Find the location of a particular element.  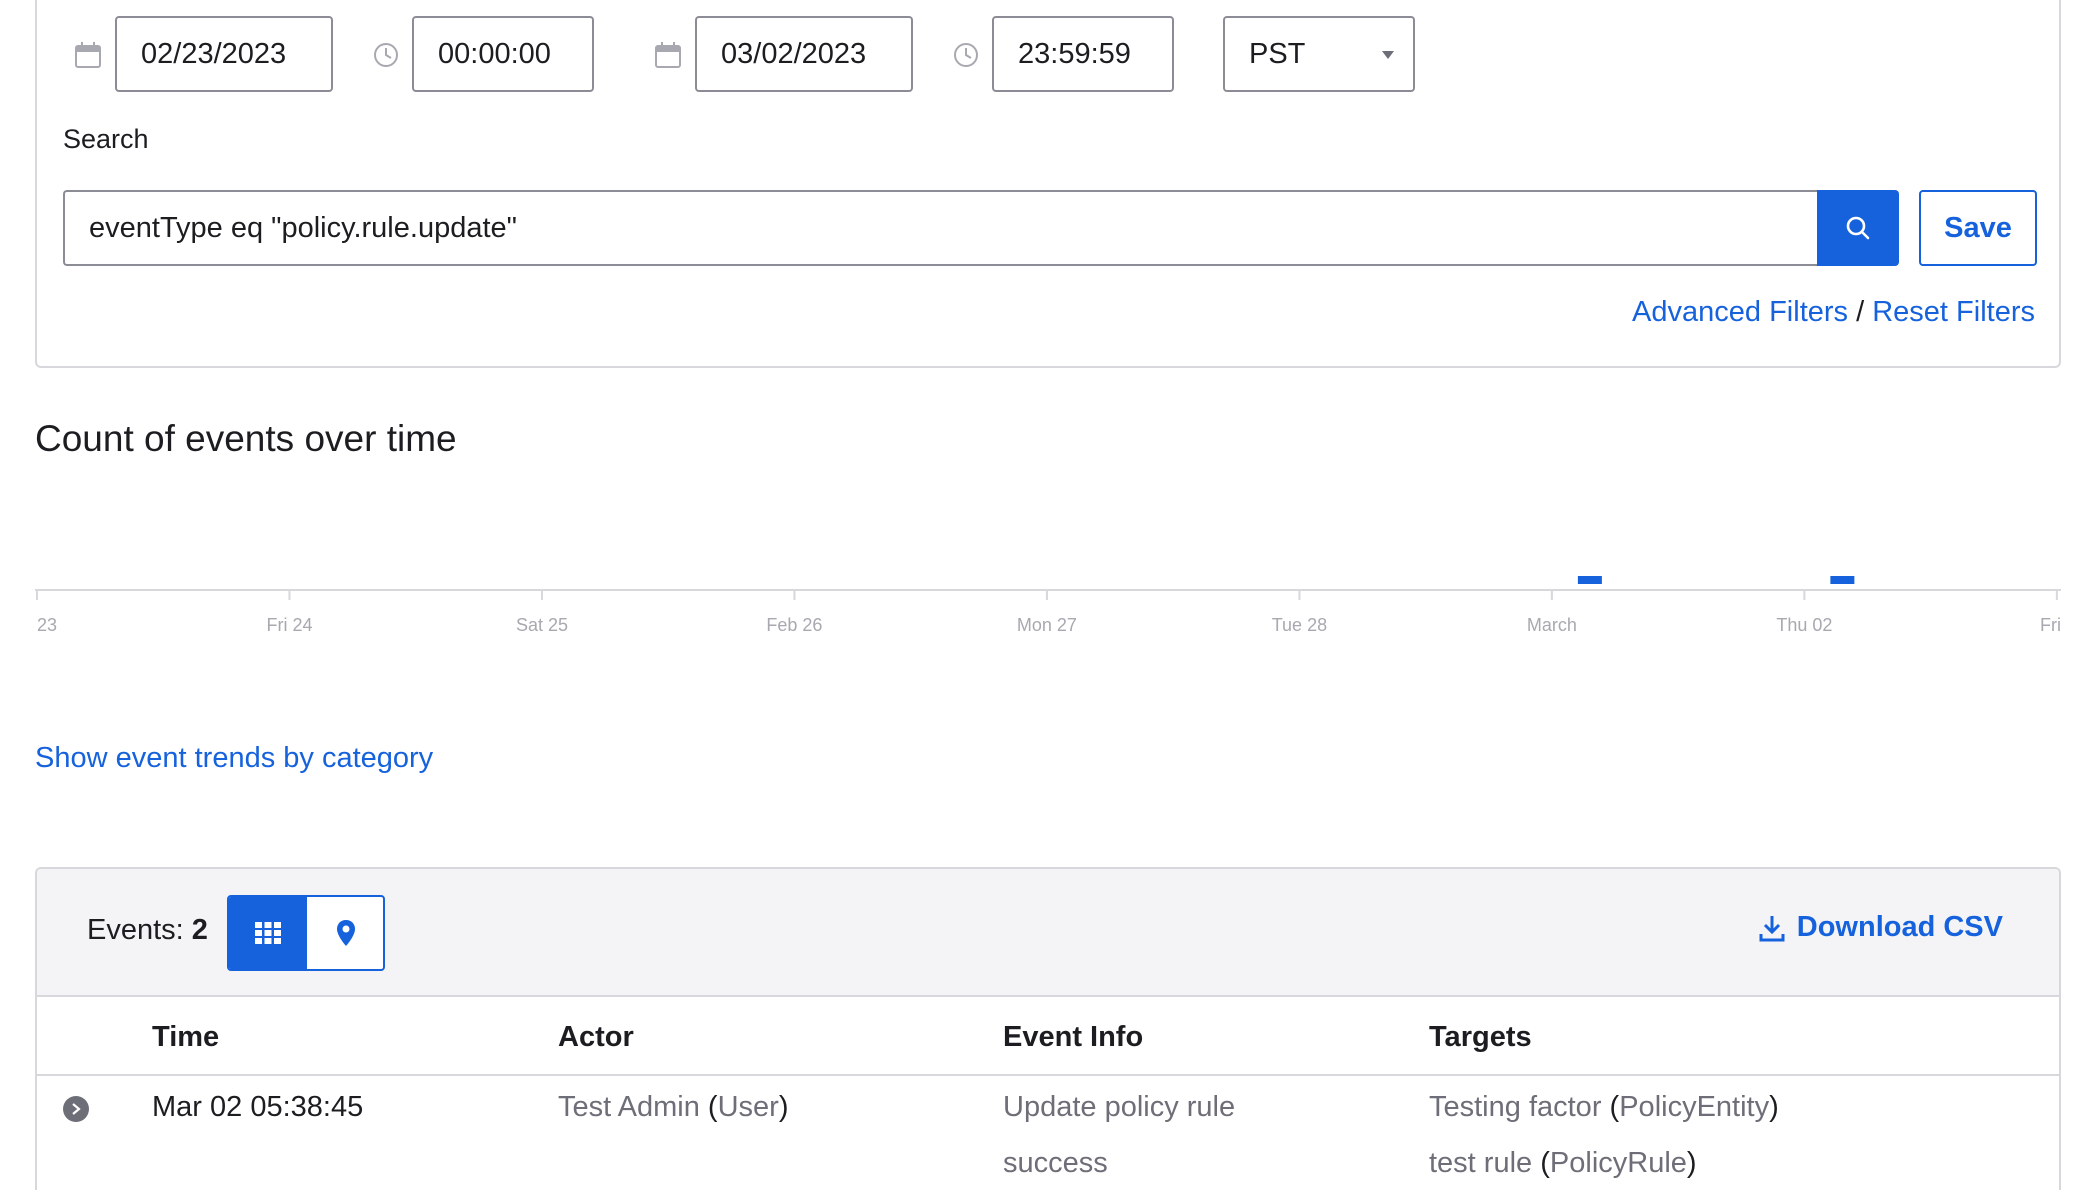

events-count-label: Events: is located at coordinates (135, 930).